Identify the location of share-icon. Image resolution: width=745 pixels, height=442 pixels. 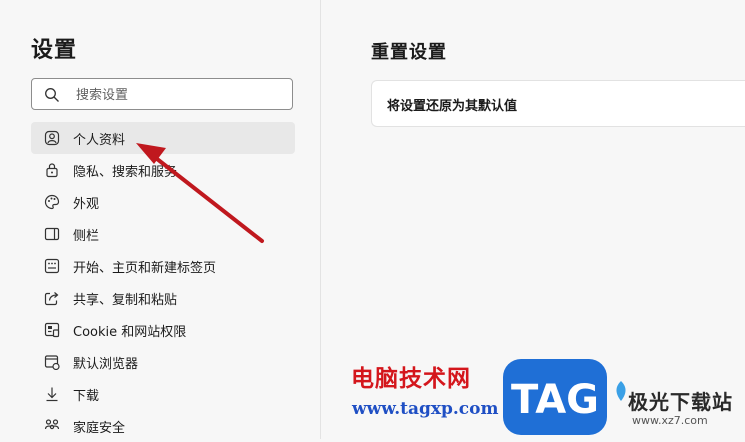
(51, 299).